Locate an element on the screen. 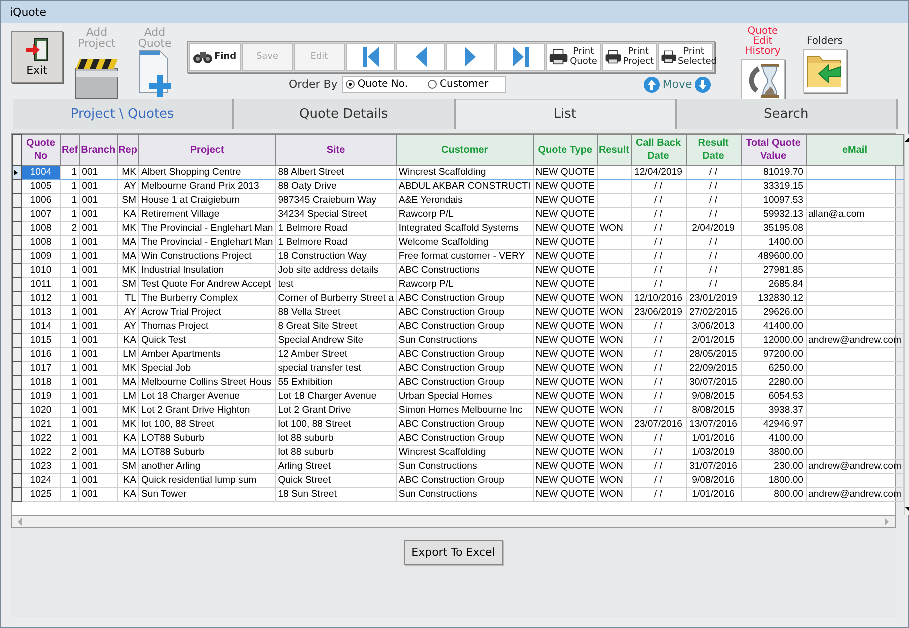  table-cell: 1/01/2016 is located at coordinates (714, 495).